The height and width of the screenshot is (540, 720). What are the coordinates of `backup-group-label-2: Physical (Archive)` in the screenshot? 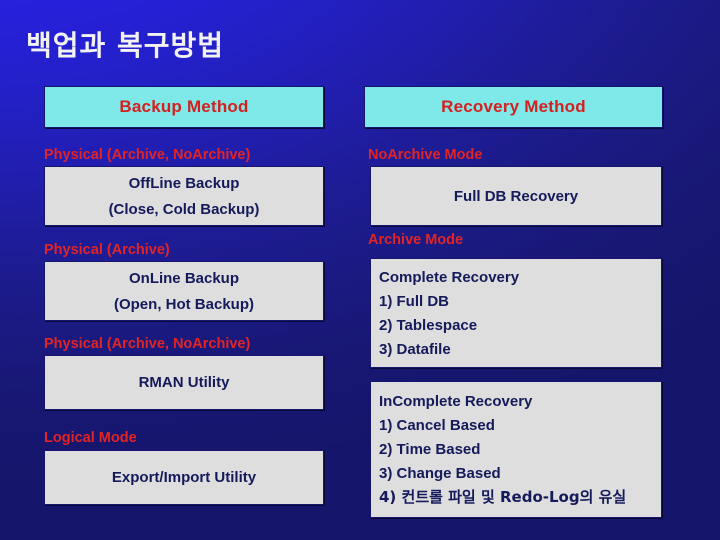 It's located at (107, 250).